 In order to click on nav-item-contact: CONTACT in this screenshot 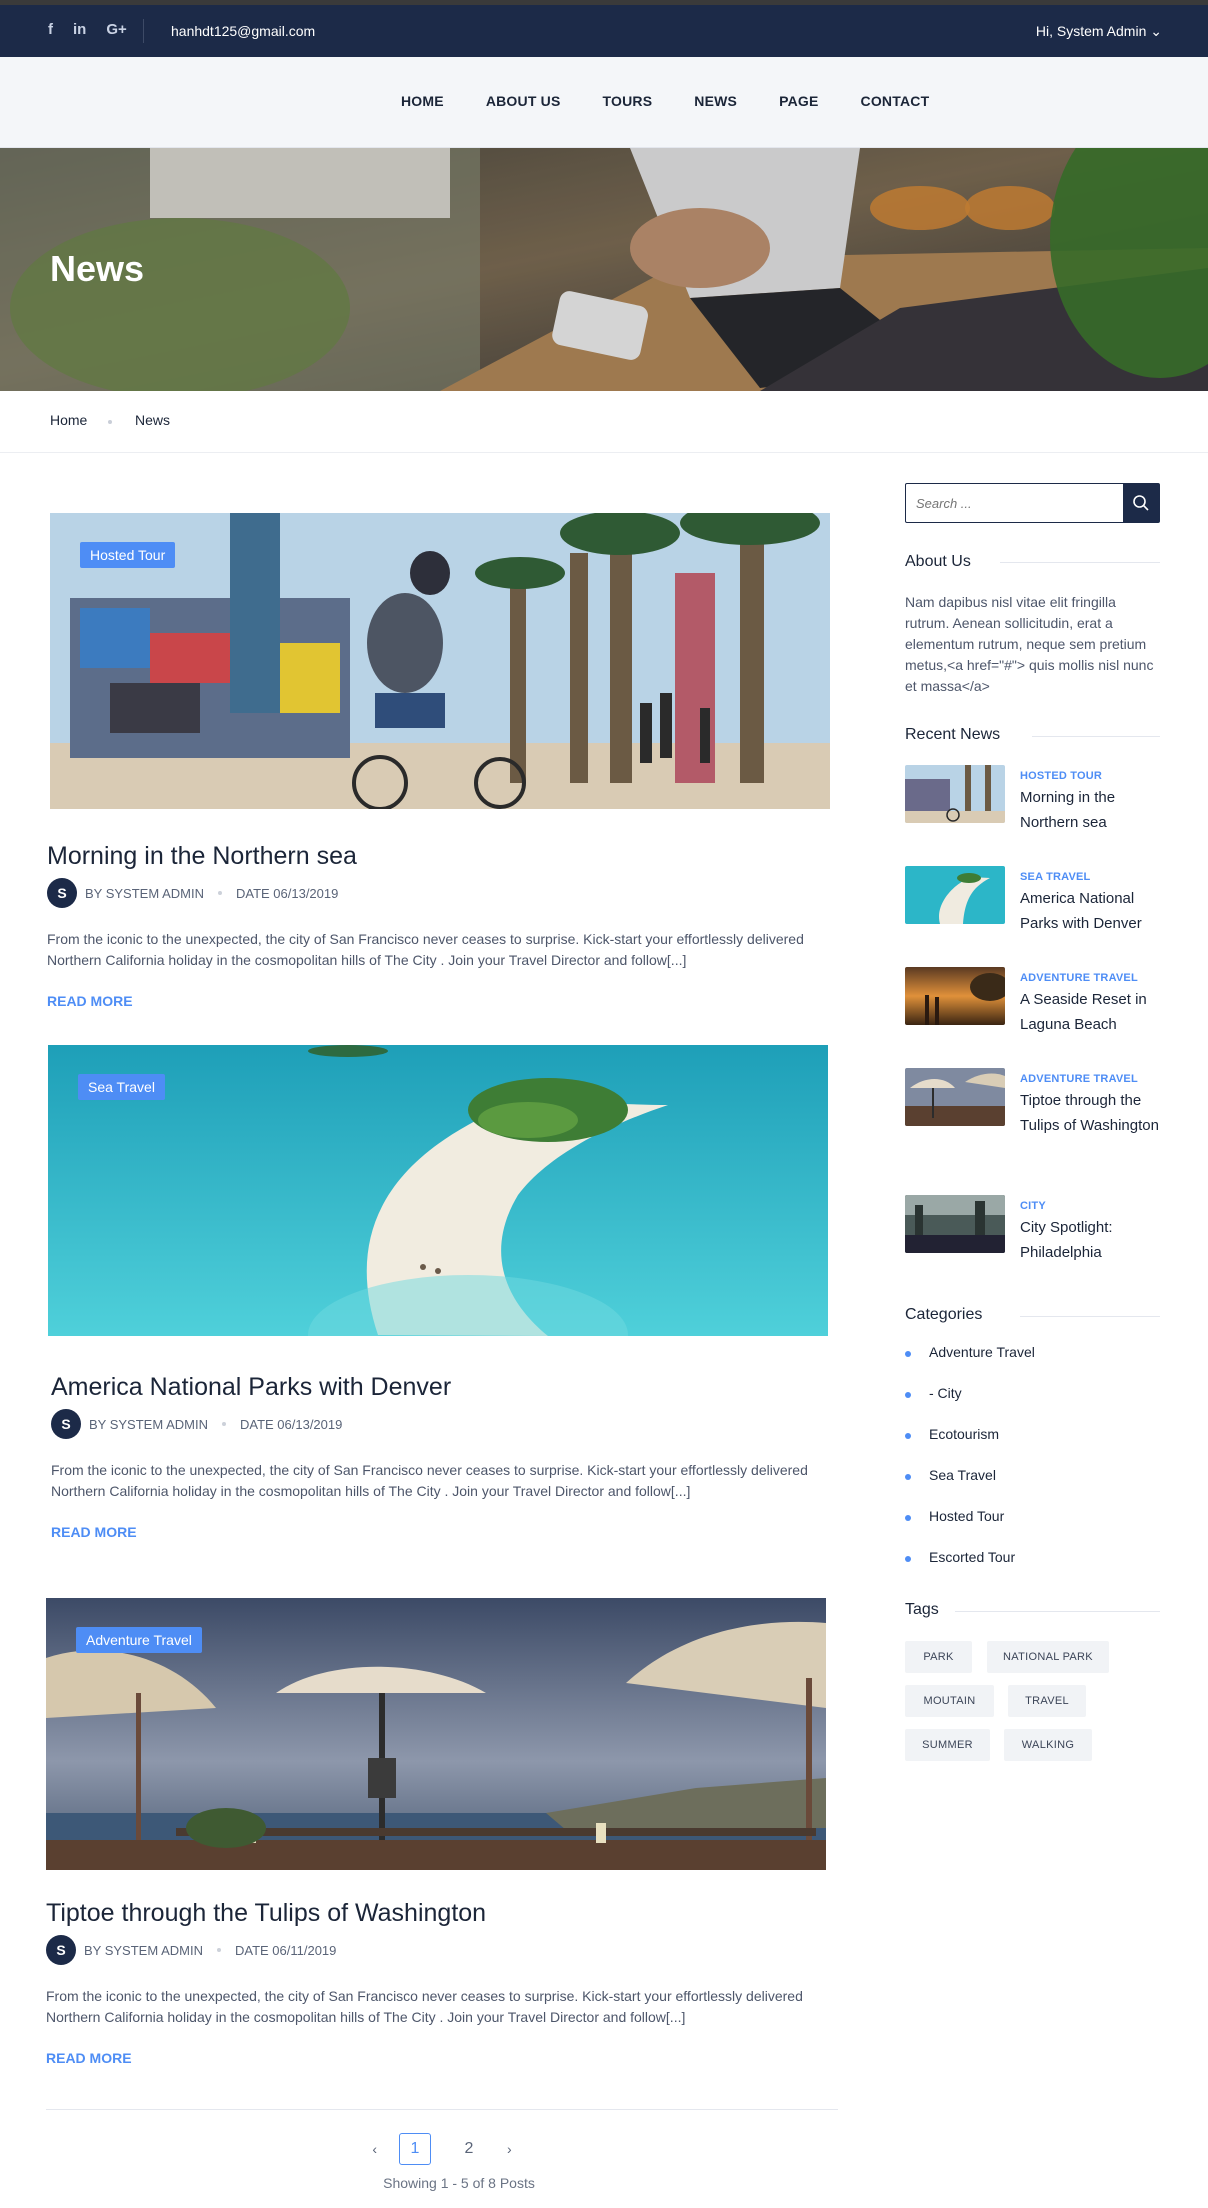, I will do `click(895, 101)`.